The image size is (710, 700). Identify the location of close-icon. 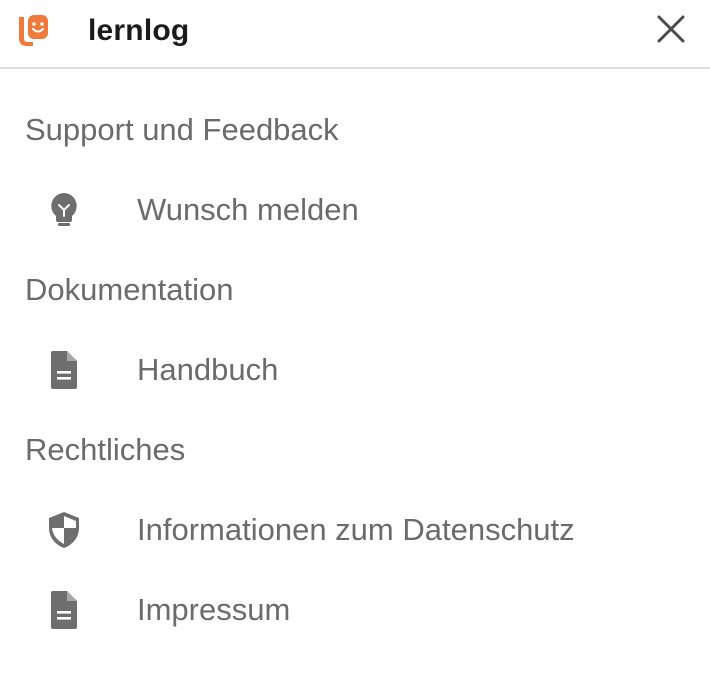
(671, 29).